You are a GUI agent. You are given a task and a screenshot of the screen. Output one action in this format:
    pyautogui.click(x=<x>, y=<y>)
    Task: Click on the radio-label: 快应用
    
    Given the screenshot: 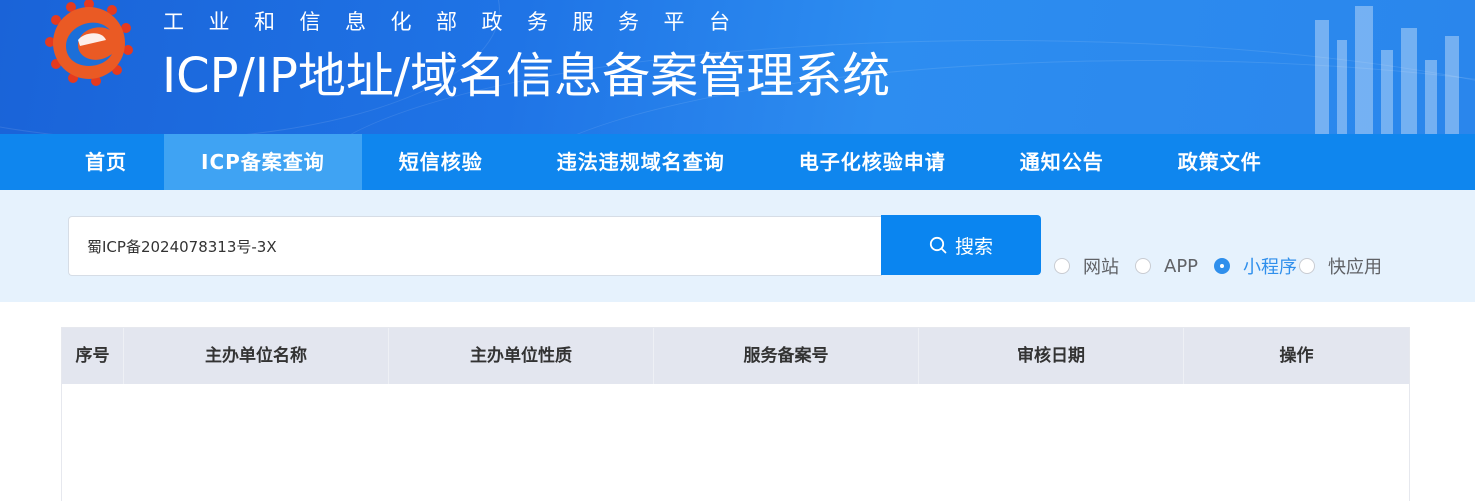 What is the action you would take?
    pyautogui.click(x=1355, y=267)
    